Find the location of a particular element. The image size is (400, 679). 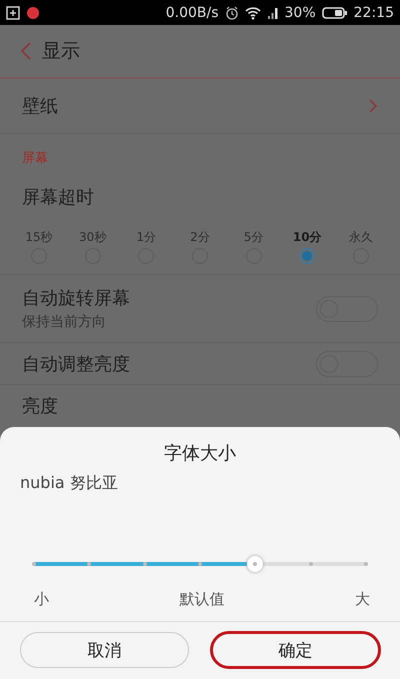

setting-label: 壁纸 is located at coordinates (40, 106).